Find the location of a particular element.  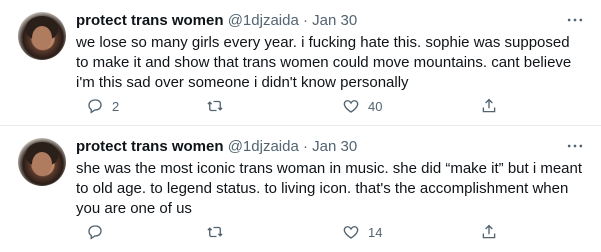

tweet-actions: 2 40 is located at coordinates (326, 106).